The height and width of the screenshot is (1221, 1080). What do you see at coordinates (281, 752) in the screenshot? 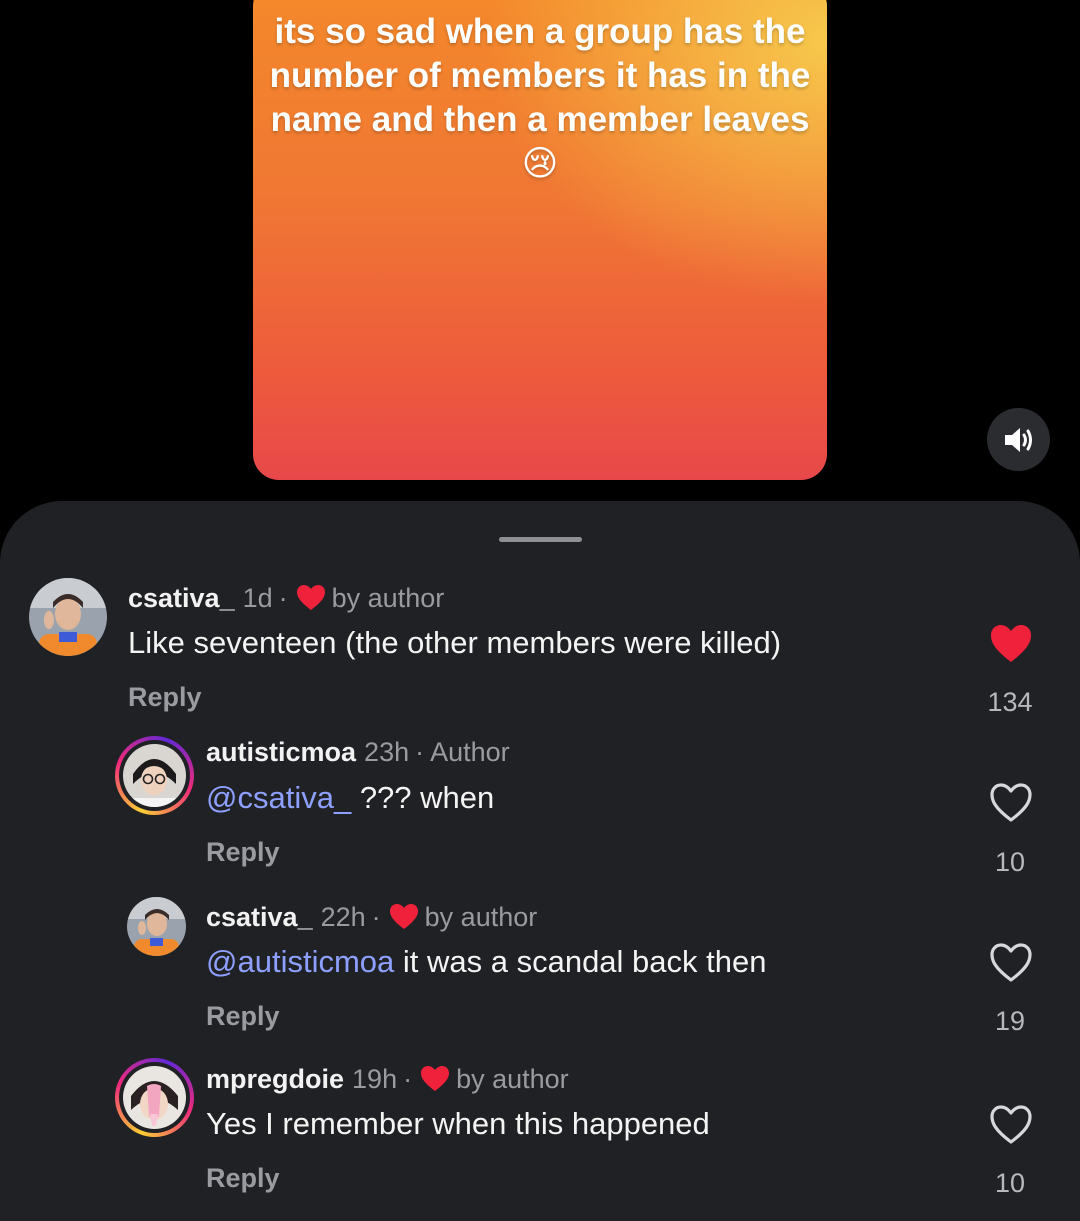
I see `username: autisticmoa` at bounding box center [281, 752].